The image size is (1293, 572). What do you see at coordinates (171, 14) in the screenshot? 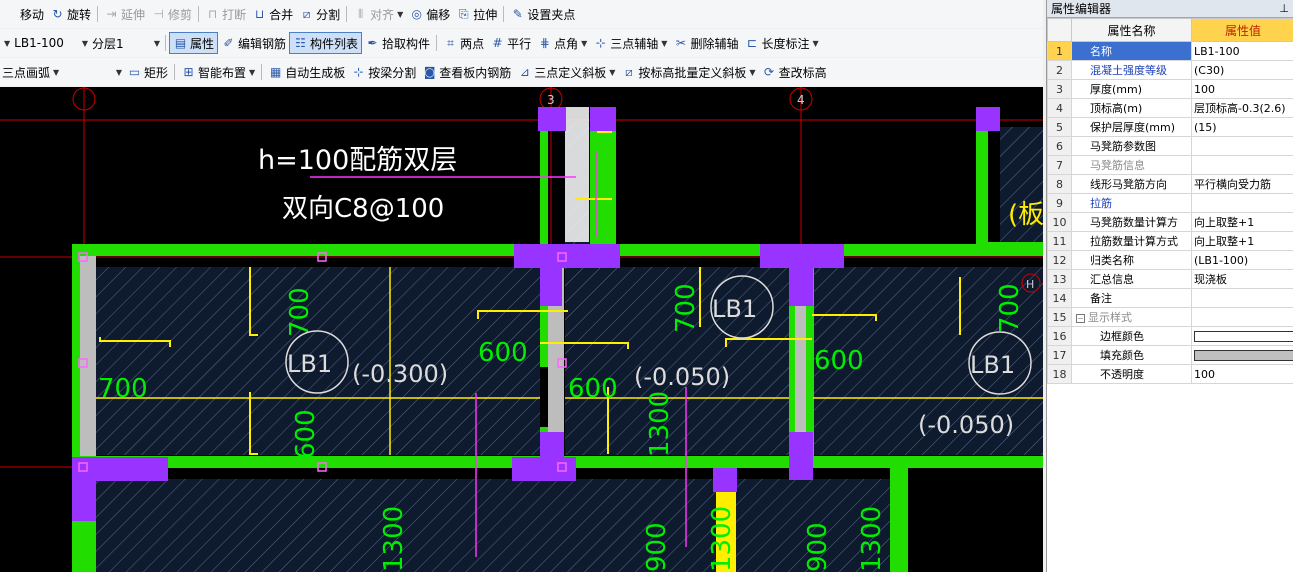
I see `trim-button: ⊣ 修剪` at bounding box center [171, 14].